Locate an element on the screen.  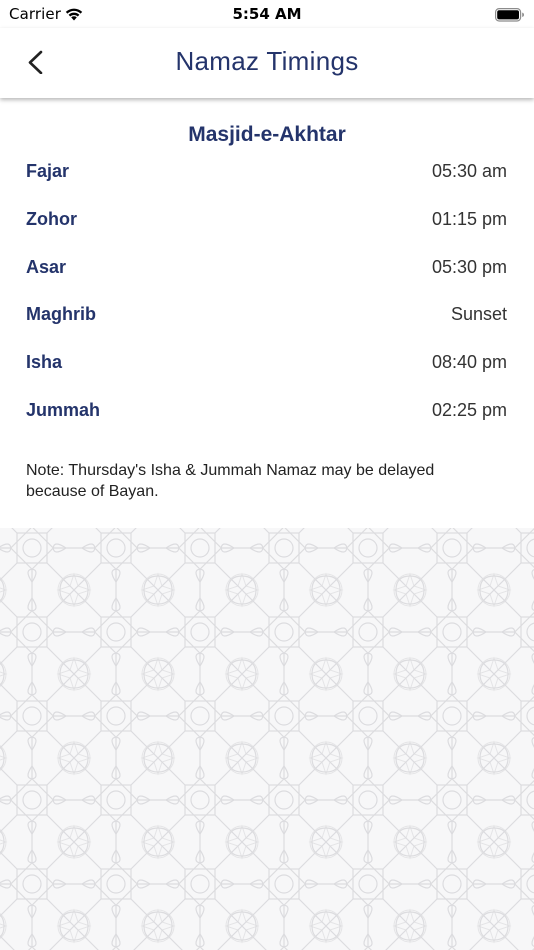
prayer-row-isha: Isha 08:40 pm is located at coordinates (266, 375).